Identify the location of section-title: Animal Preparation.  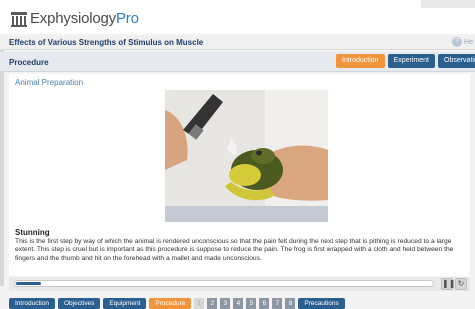
(49, 82).